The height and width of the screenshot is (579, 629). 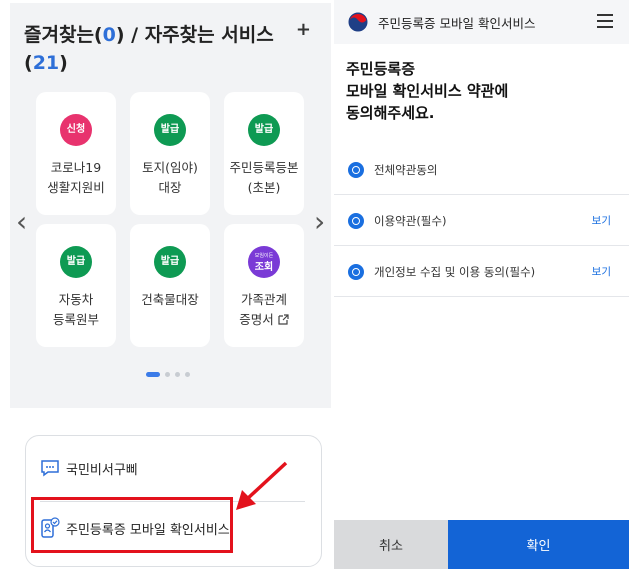 What do you see at coordinates (132, 525) in the screenshot?
I see `highlight-box` at bounding box center [132, 525].